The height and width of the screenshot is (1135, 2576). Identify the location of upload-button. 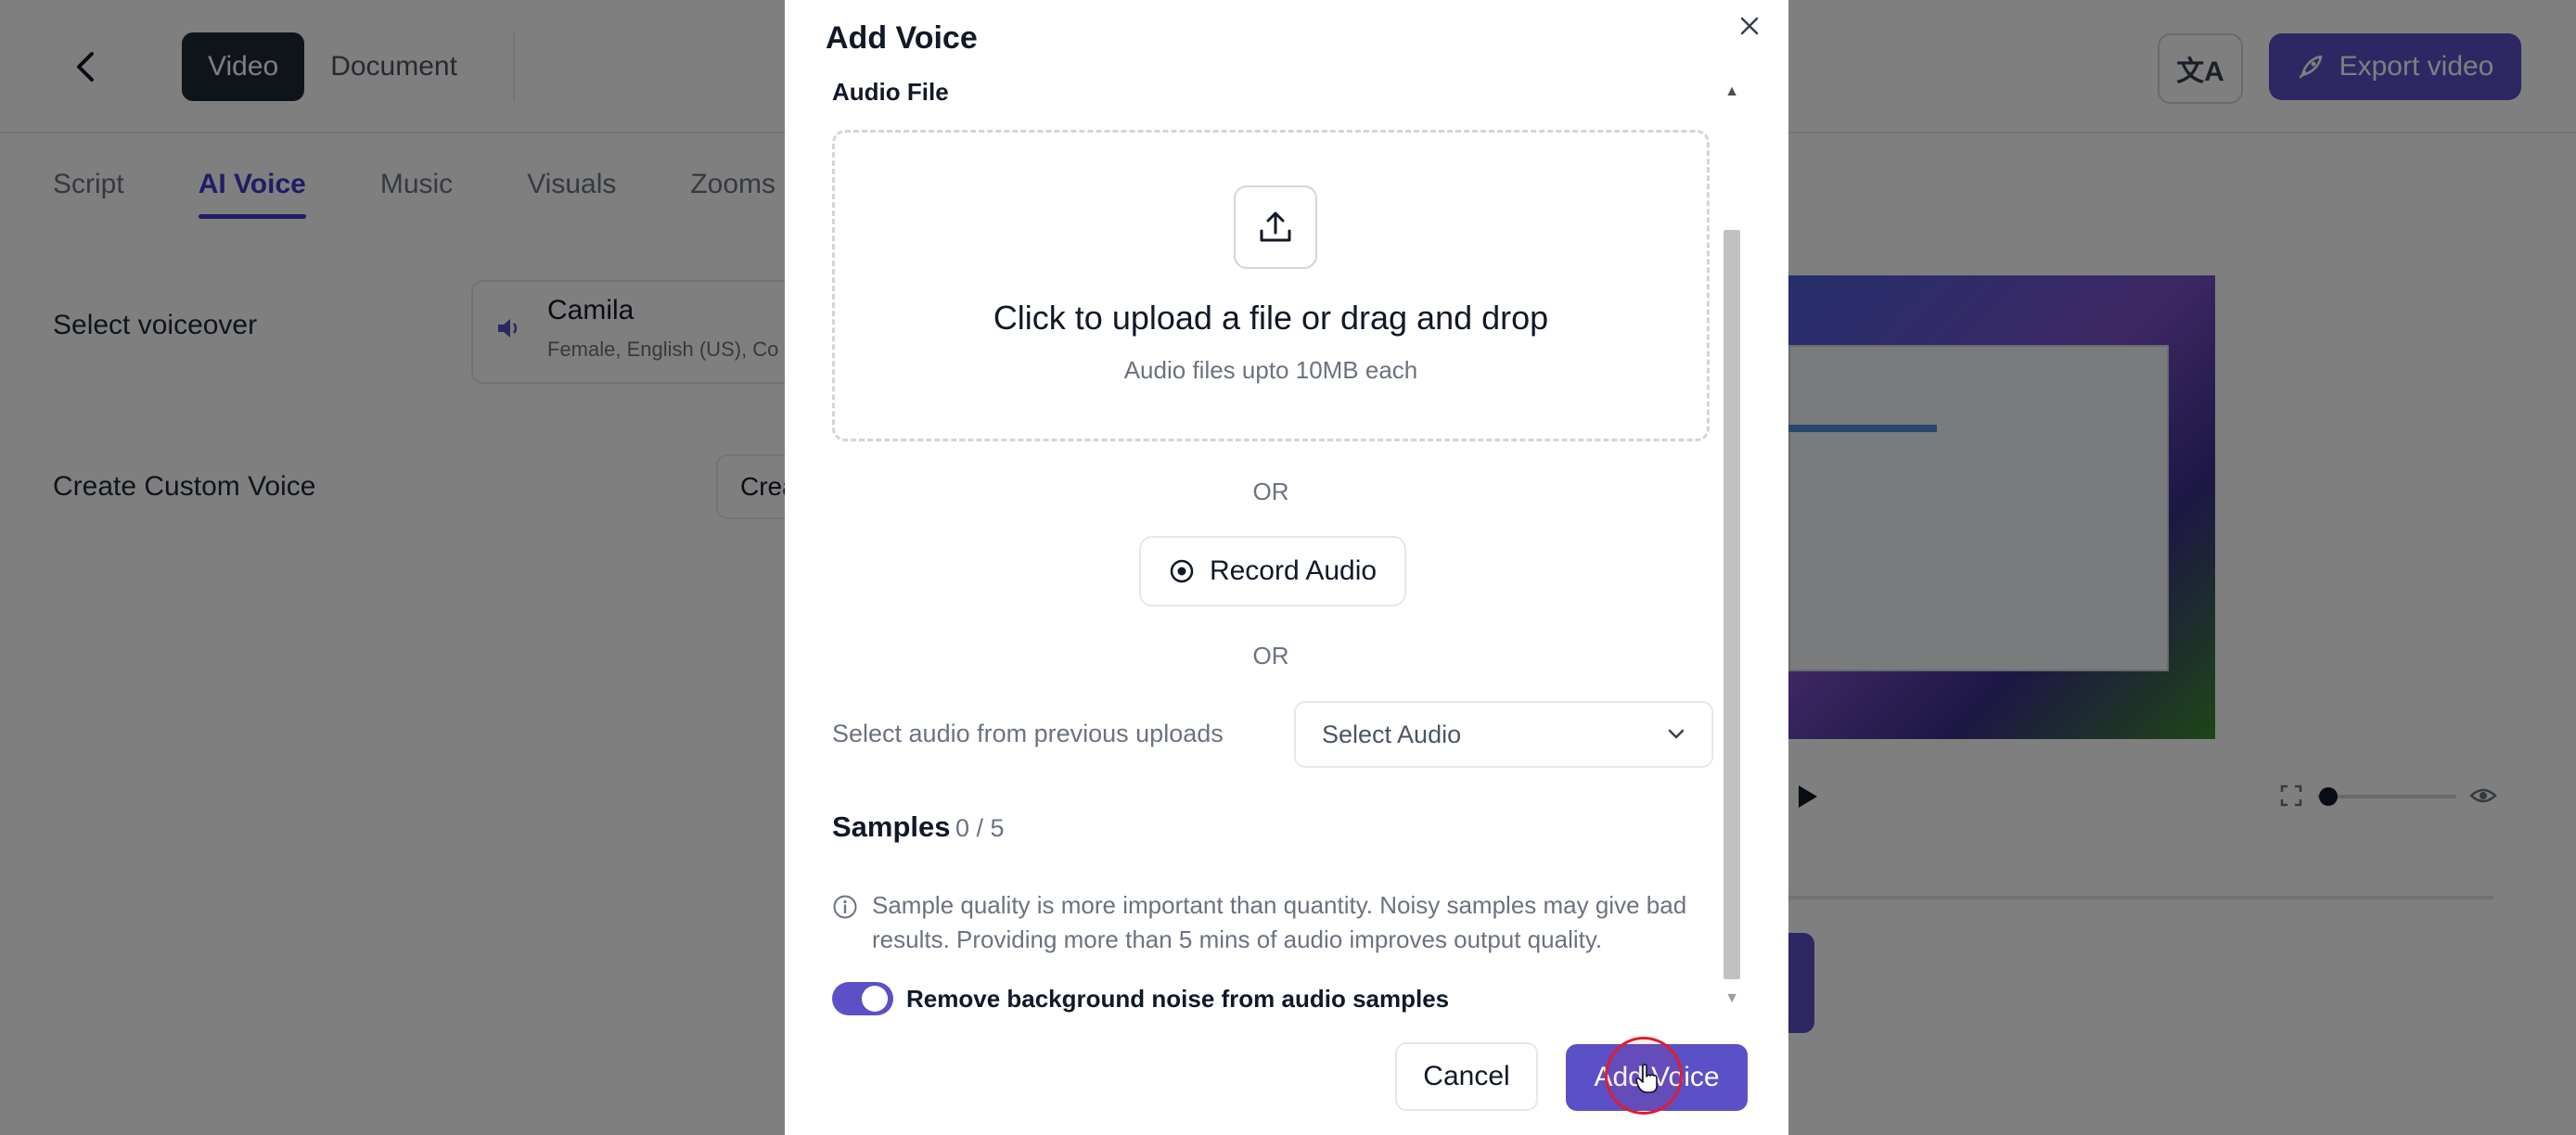
(1275, 227).